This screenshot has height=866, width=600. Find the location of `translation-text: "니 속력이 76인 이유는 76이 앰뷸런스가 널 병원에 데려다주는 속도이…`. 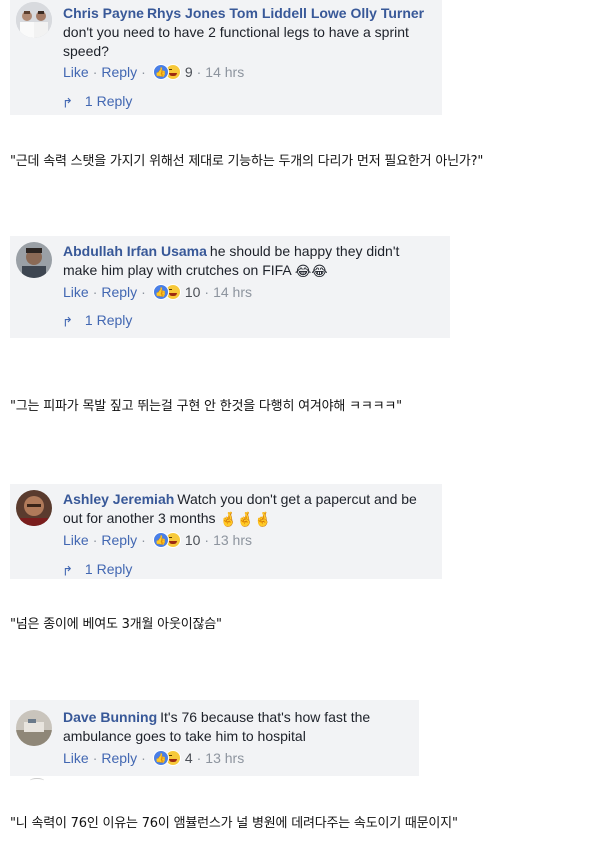

translation-text: "니 속력이 76인 이유는 76이 앰뷸런스가 널 병원에 데려다주는 속도이… is located at coordinates (234, 823).